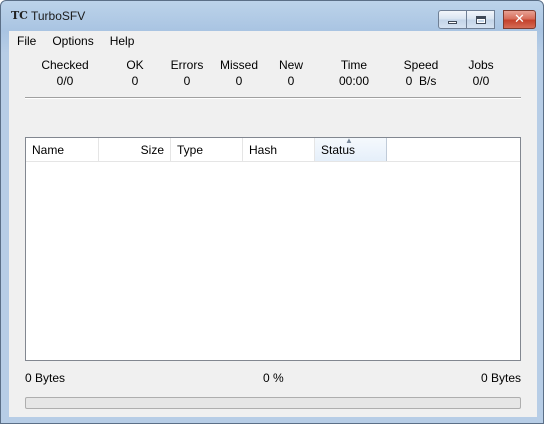 Image resolution: width=544 pixels, height=424 pixels. I want to click on stat-missed-value: 0, so click(239, 81).